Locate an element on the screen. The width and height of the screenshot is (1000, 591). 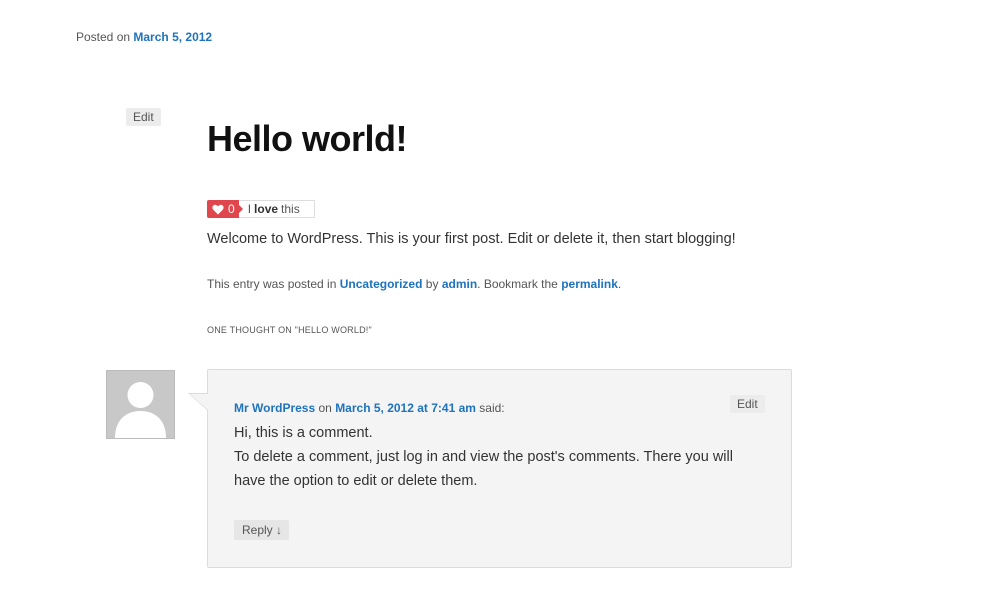
love-label: I love this is located at coordinates (276, 209).